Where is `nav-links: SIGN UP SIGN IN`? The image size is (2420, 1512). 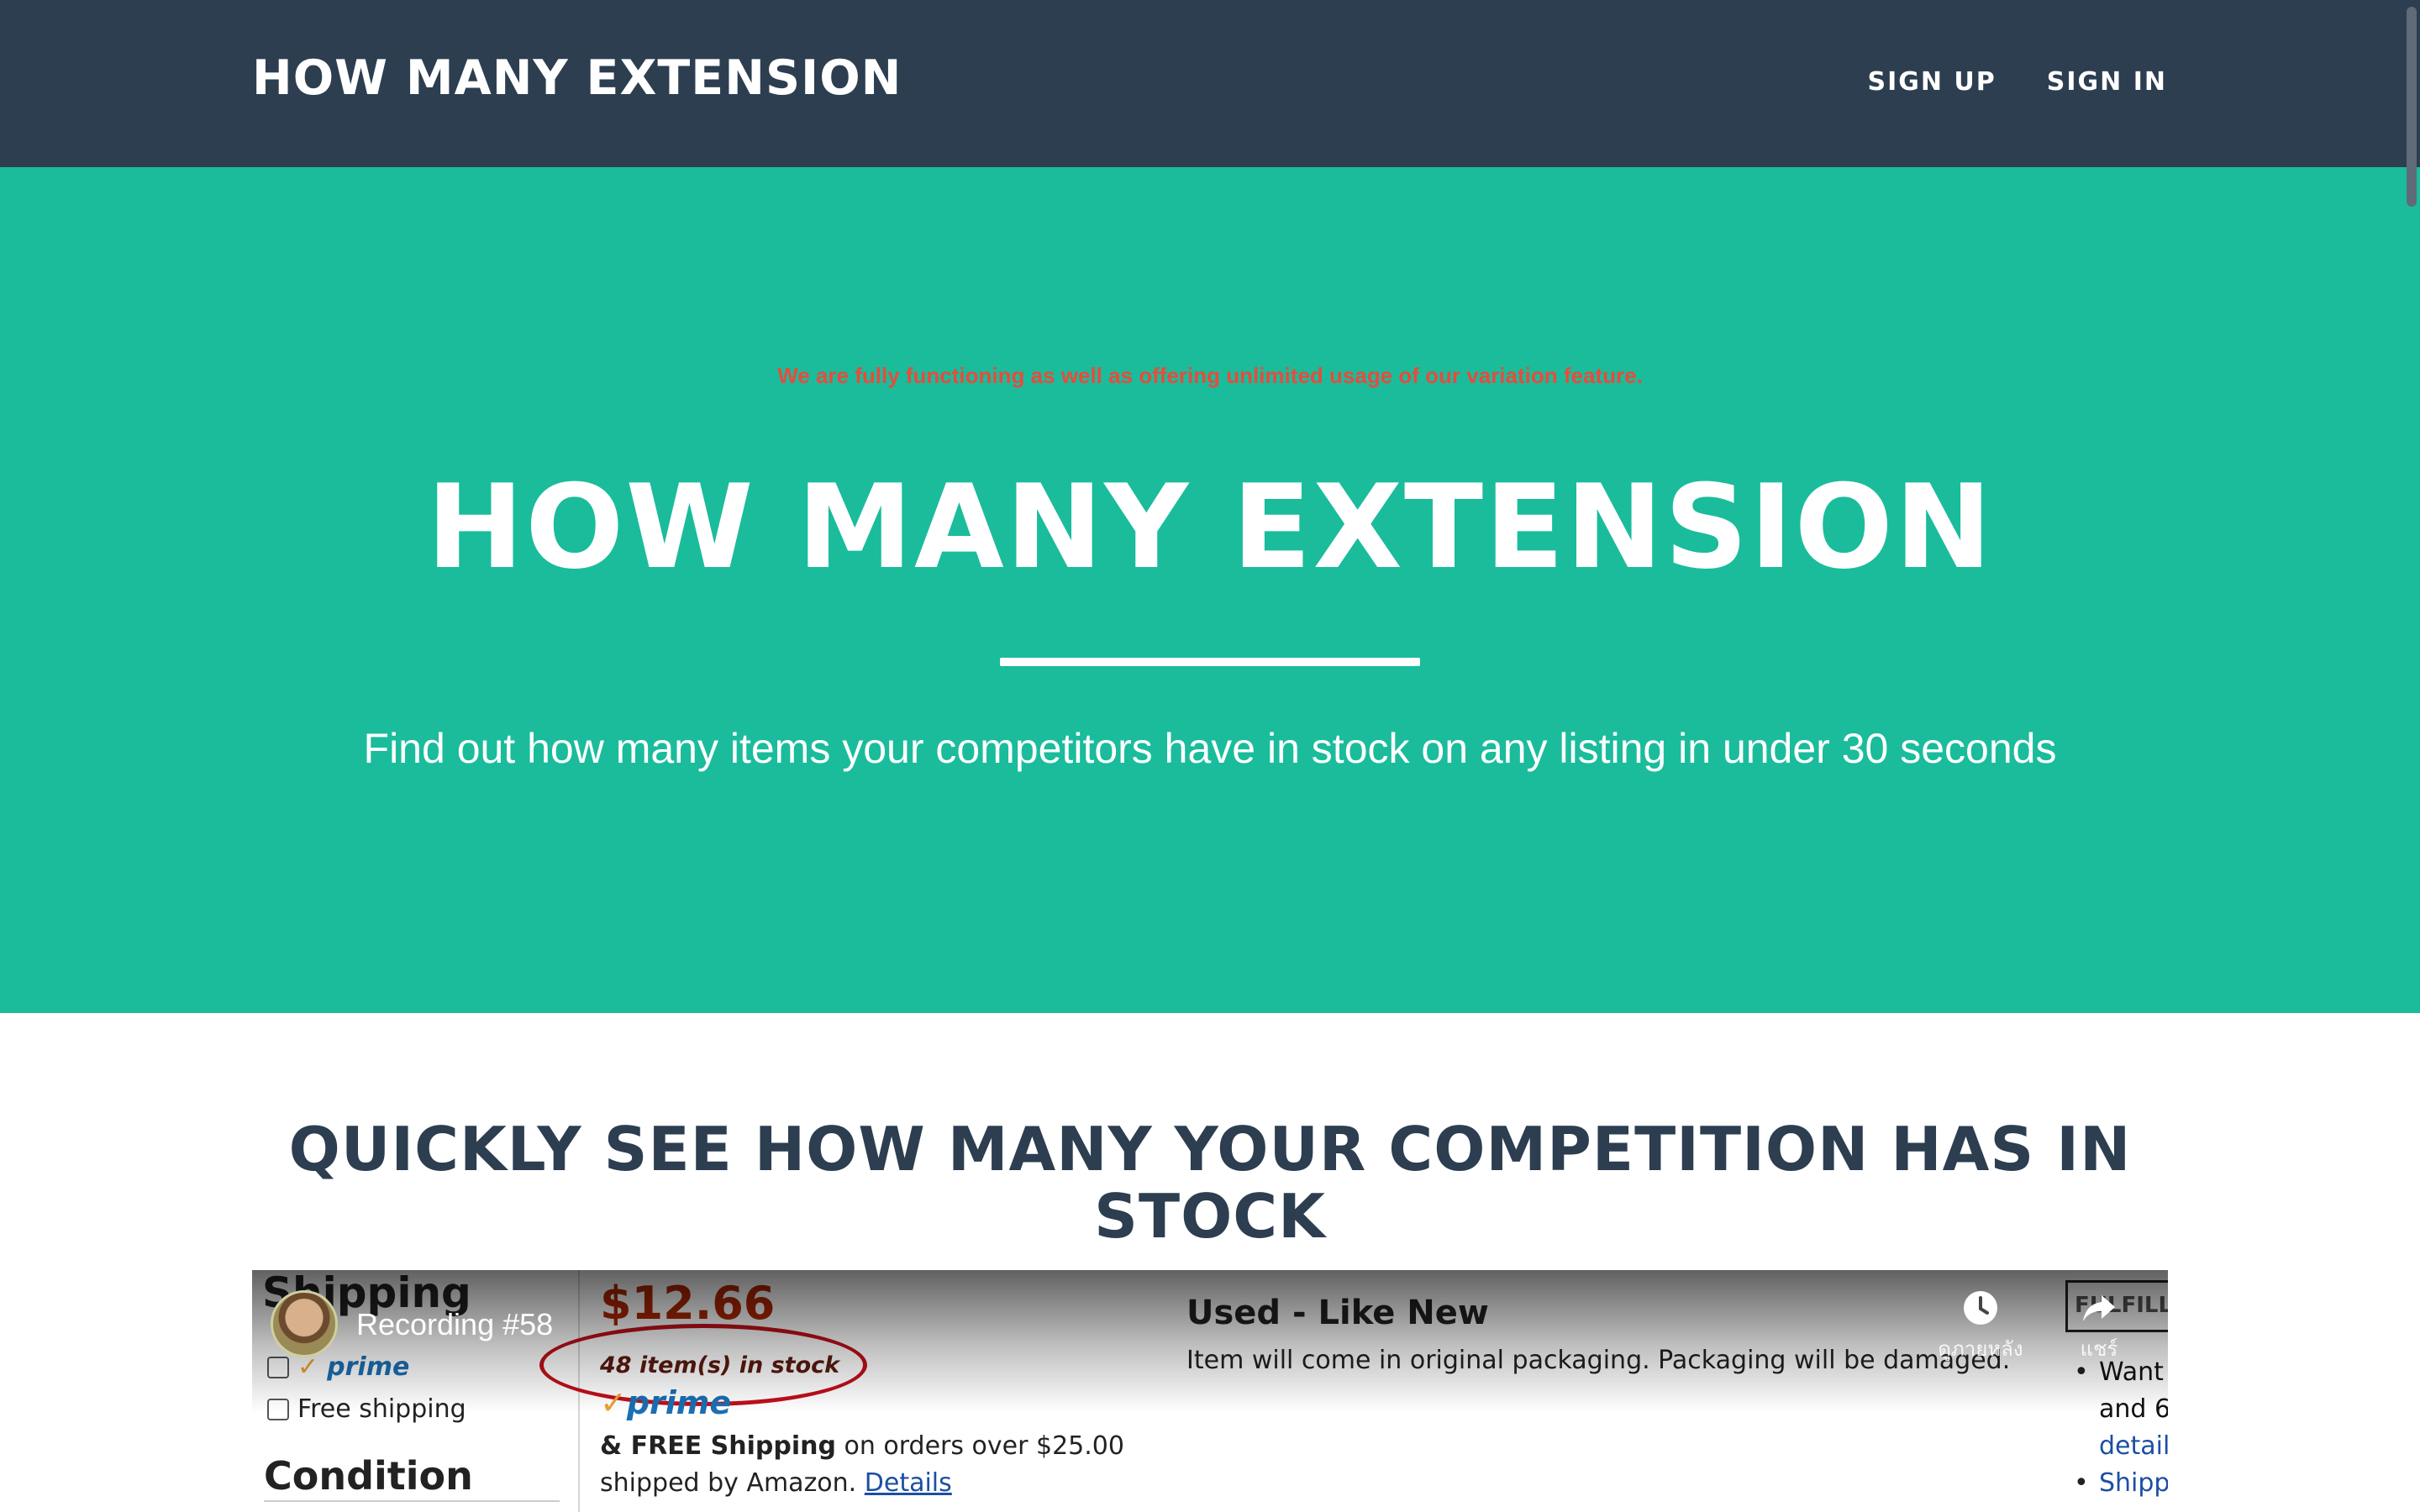 nav-links: SIGN UP SIGN IN is located at coordinates (2017, 82).